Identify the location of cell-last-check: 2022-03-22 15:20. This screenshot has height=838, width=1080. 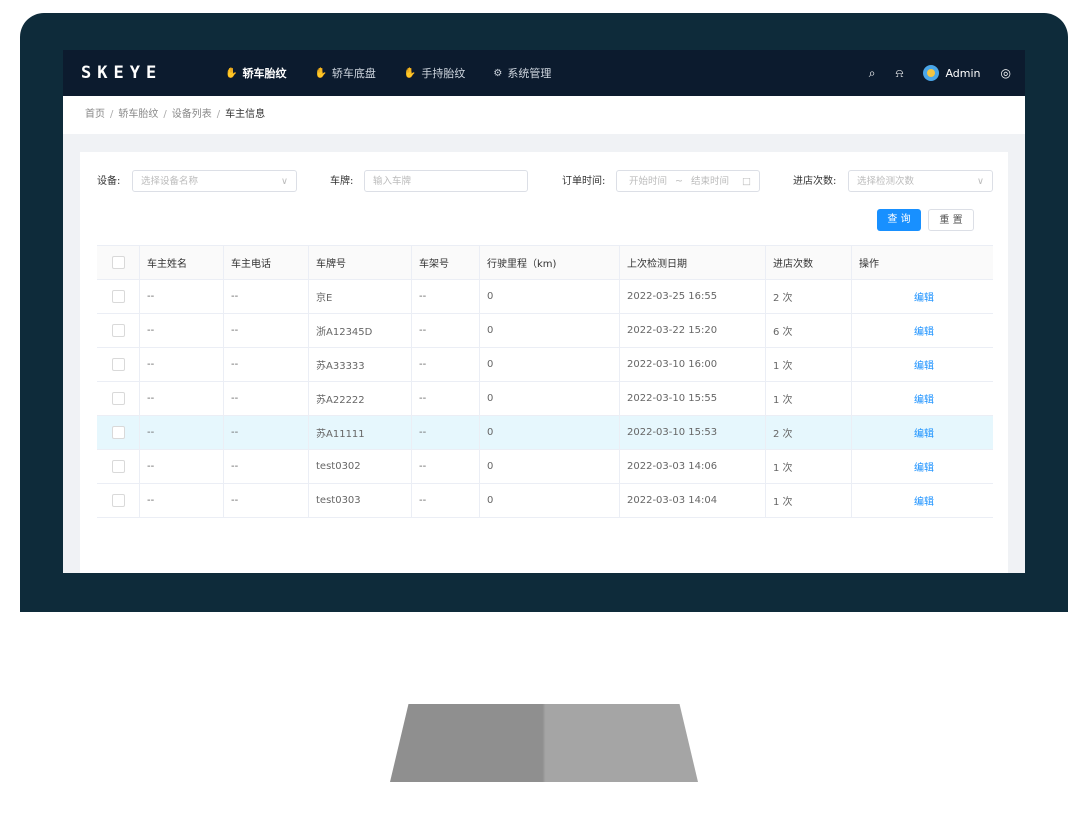
(693, 330).